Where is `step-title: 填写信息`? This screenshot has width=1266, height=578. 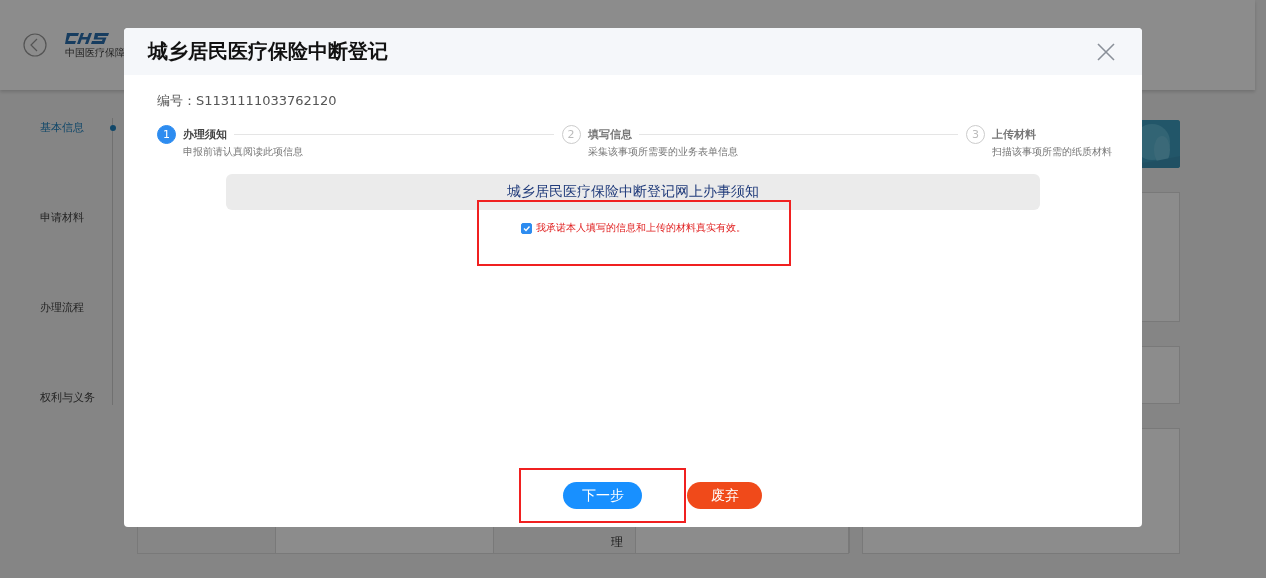 step-title: 填写信息 is located at coordinates (609, 134).